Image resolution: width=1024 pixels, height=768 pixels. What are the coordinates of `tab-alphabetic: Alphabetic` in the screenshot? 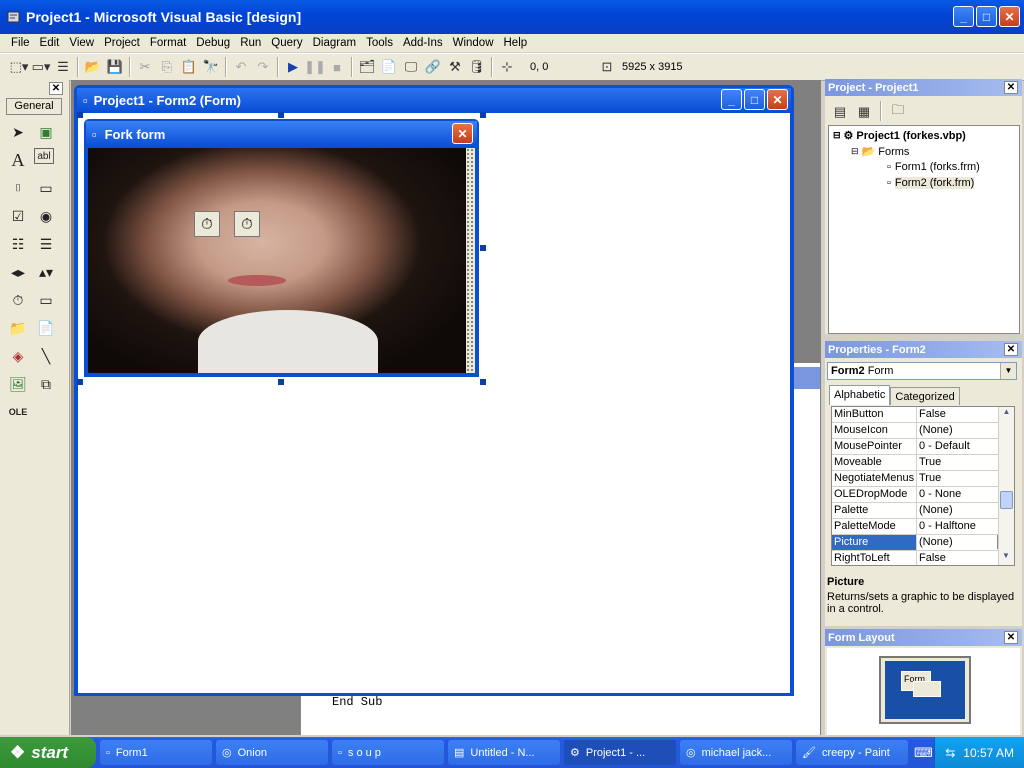 It's located at (860, 395).